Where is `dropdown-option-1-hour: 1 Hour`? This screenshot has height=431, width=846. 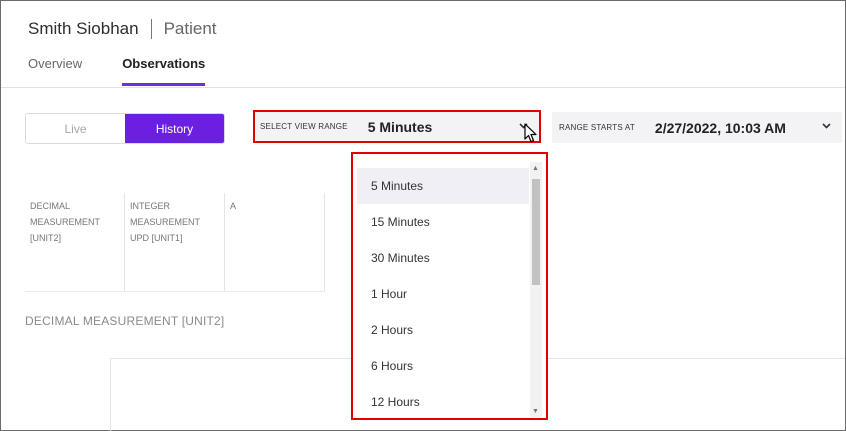
dropdown-option-1-hour: 1 Hour is located at coordinates (443, 294).